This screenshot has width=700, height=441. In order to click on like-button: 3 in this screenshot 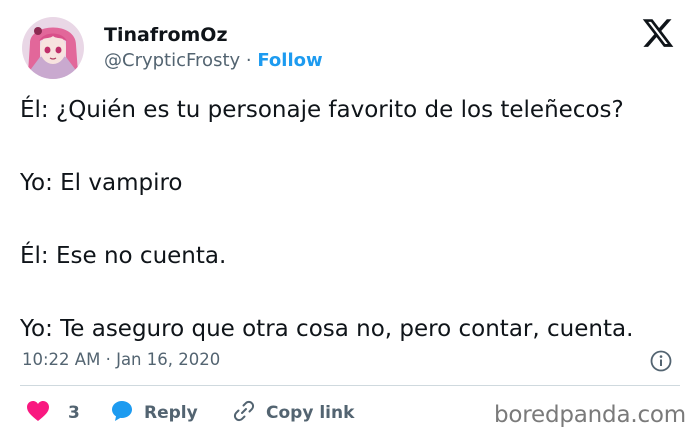, I will do `click(53, 413)`.